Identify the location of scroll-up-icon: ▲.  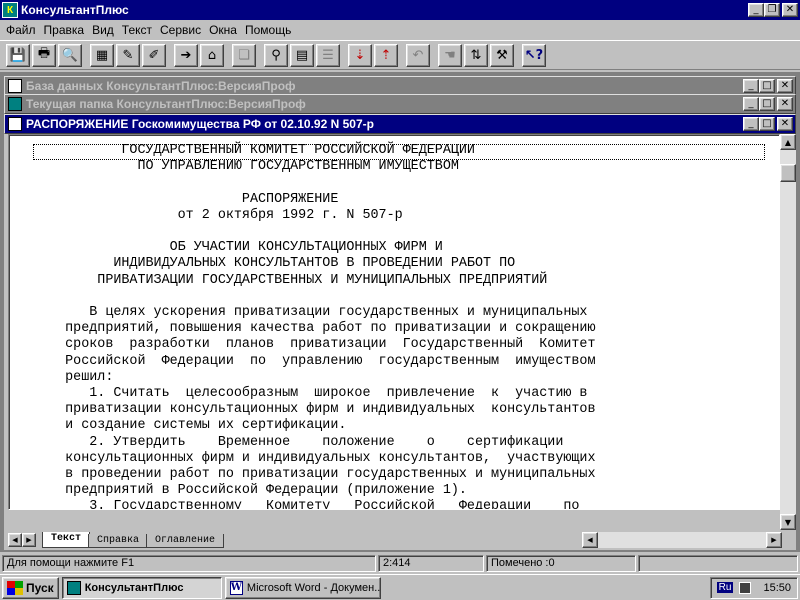
(788, 142).